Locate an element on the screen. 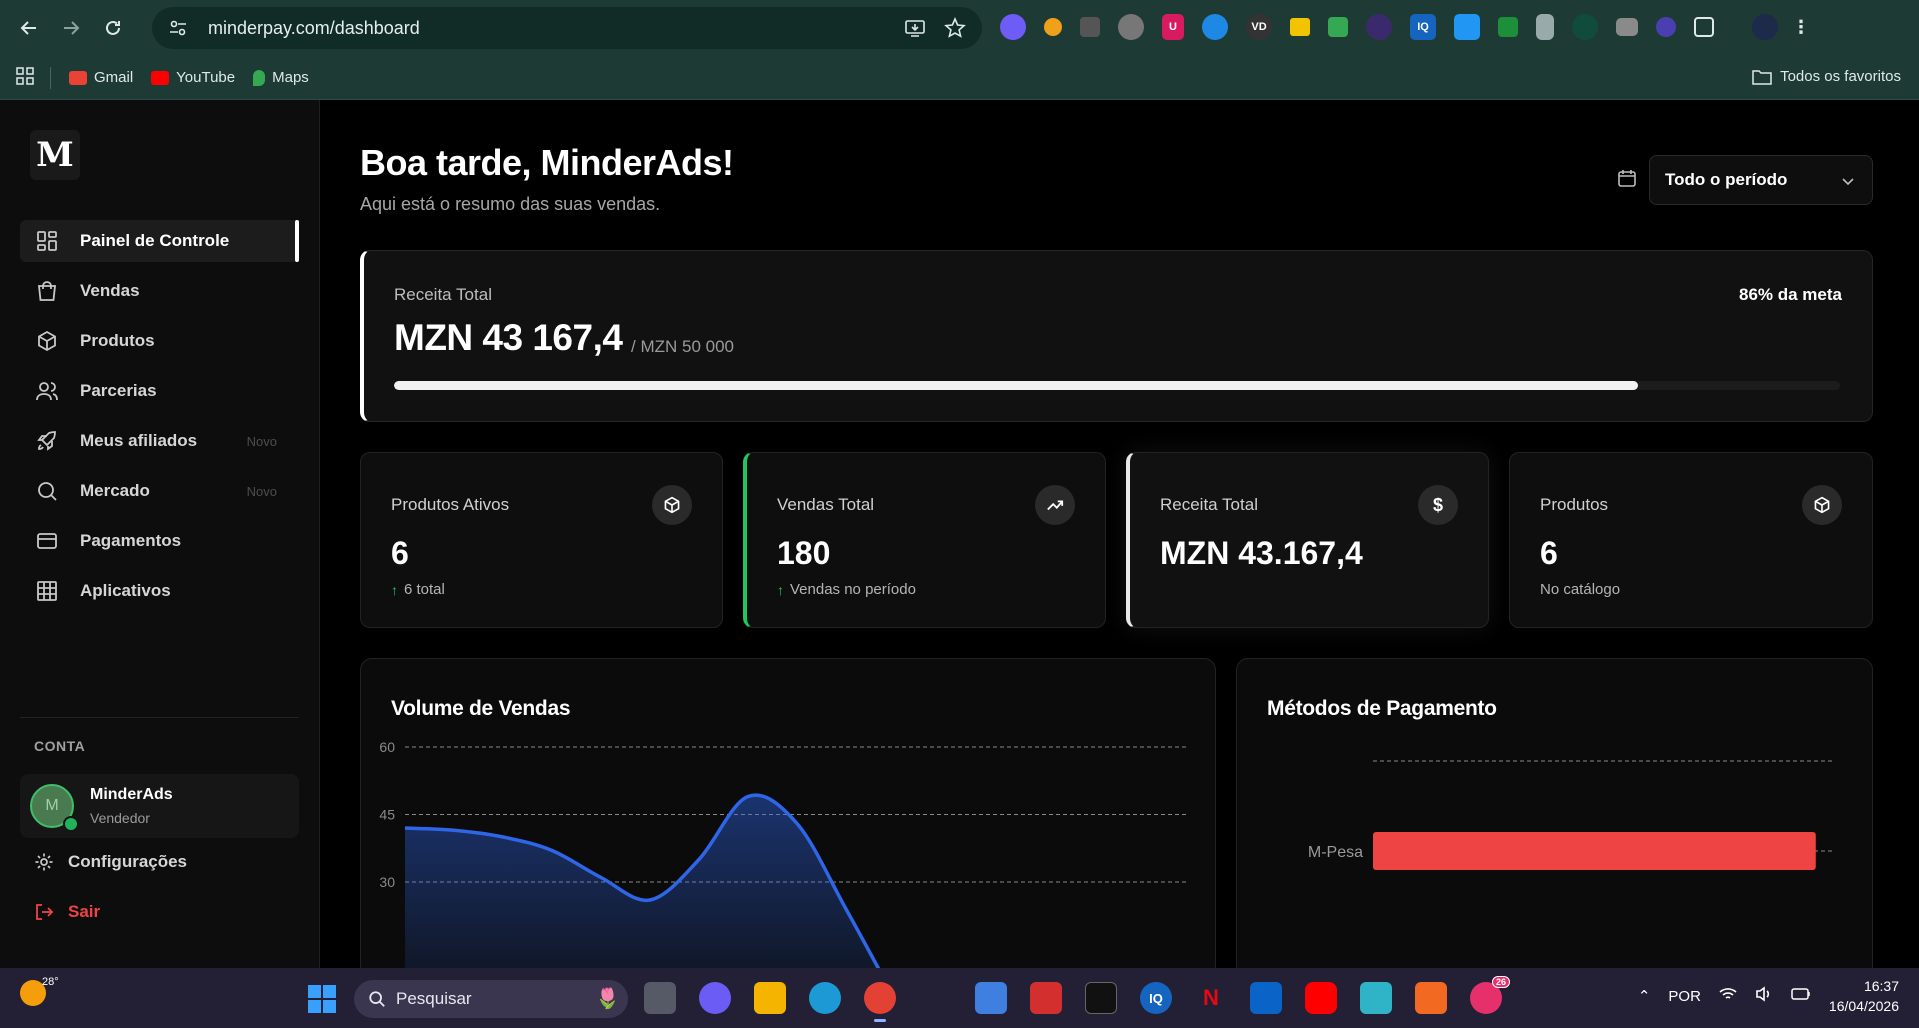 The width and height of the screenshot is (1919, 1028). maps-pin-icon is located at coordinates (259, 77).